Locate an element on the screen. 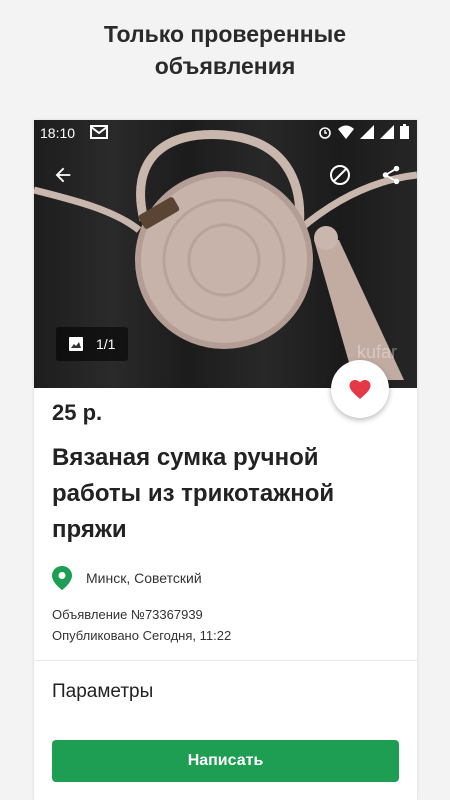 Image resolution: width=450 pixels, height=800 pixels. block-icon is located at coordinates (340, 175).